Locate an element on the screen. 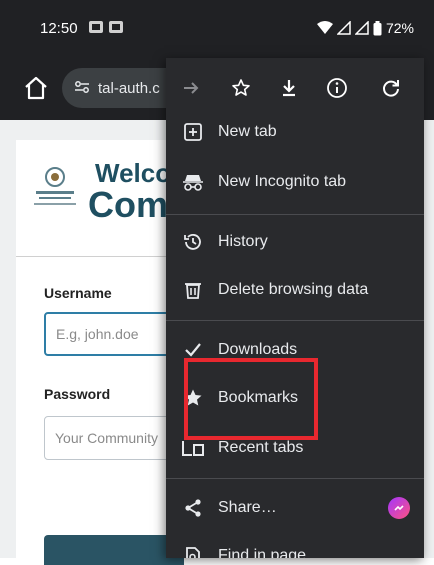  star-icon is located at coordinates (241, 88).